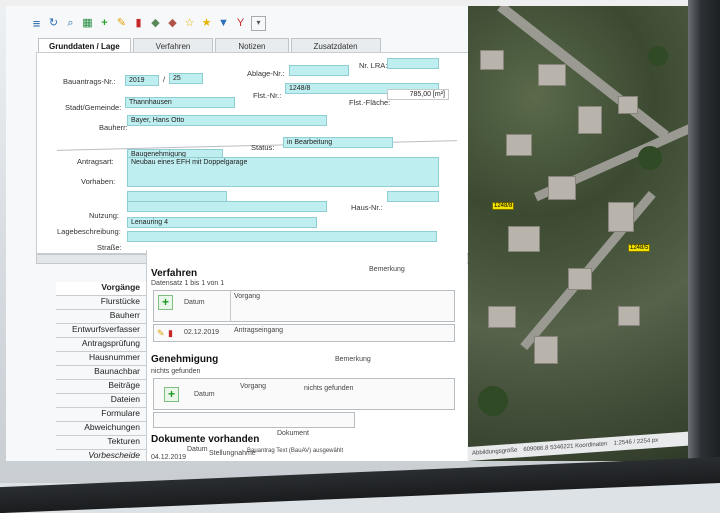 The image size is (720, 513). What do you see at coordinates (189, 23) in the screenshot?
I see `star-icon: ☆` at bounding box center [189, 23].